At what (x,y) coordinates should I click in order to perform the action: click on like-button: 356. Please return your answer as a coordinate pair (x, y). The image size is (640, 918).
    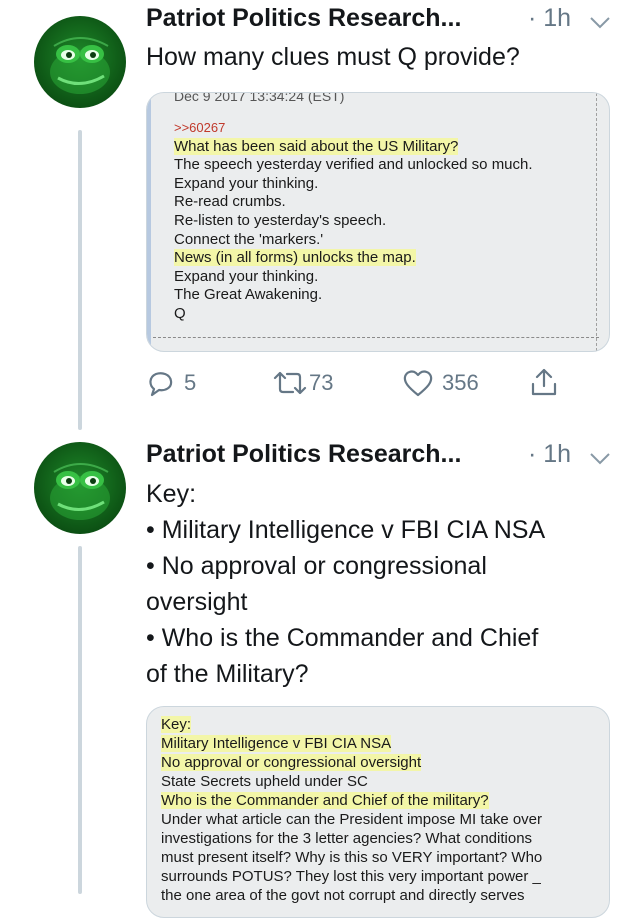
    Looking at the image, I should click on (440, 383).